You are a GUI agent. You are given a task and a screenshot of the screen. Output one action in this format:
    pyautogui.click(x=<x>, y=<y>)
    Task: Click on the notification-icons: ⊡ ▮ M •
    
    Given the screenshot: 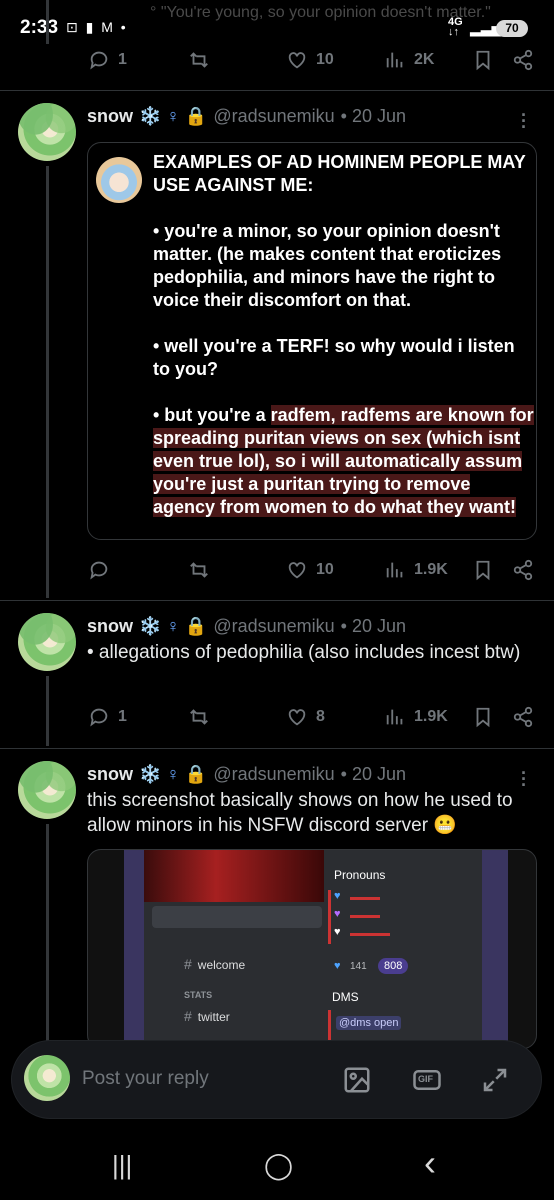 What is the action you would take?
    pyautogui.click(x=97, y=27)
    